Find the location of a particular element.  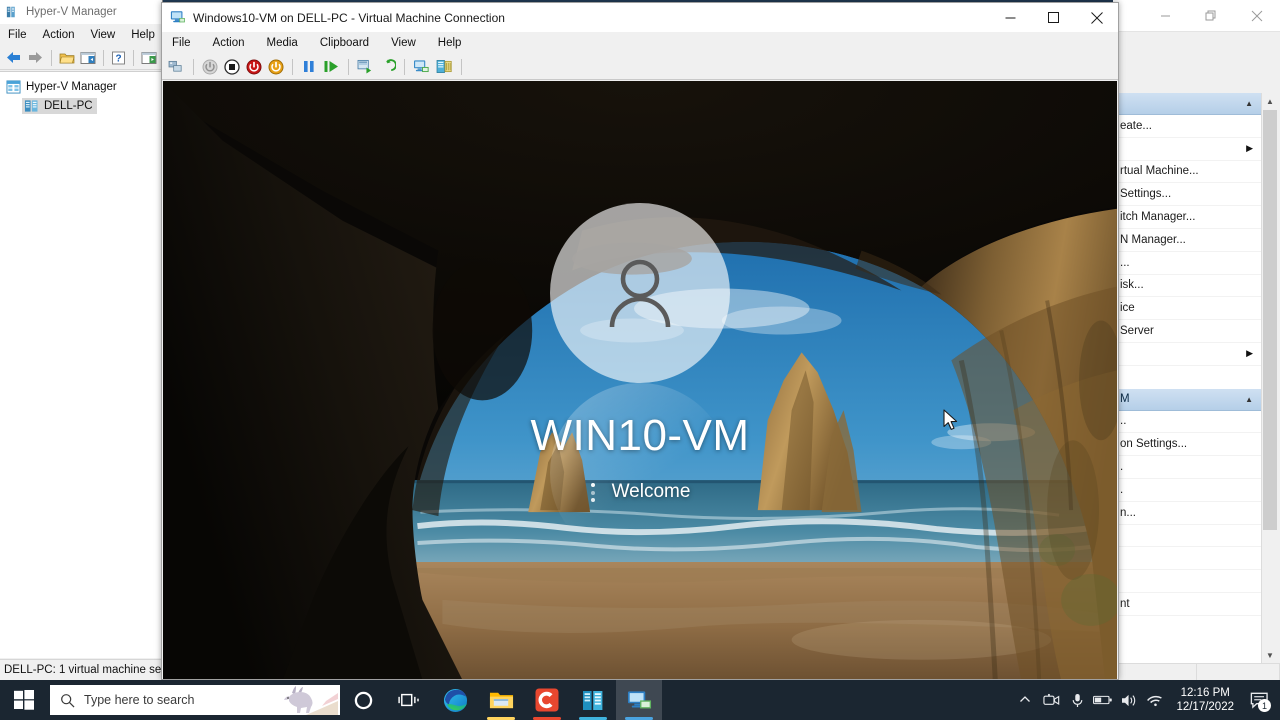

microphone-icon is located at coordinates (1077, 700).